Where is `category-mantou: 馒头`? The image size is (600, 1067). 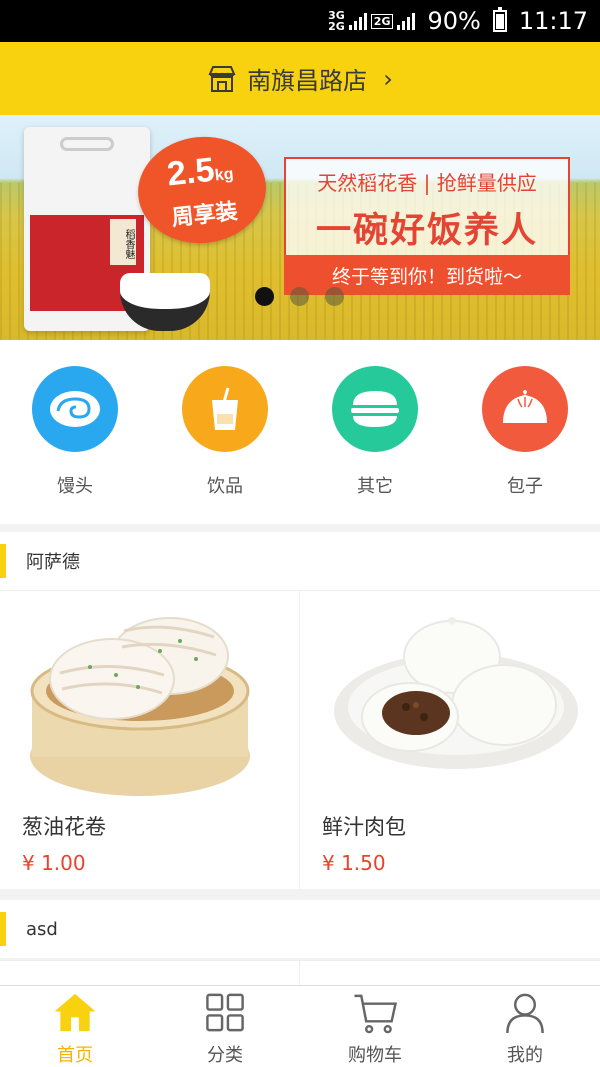 category-mantou: 馒头 is located at coordinates (75, 432).